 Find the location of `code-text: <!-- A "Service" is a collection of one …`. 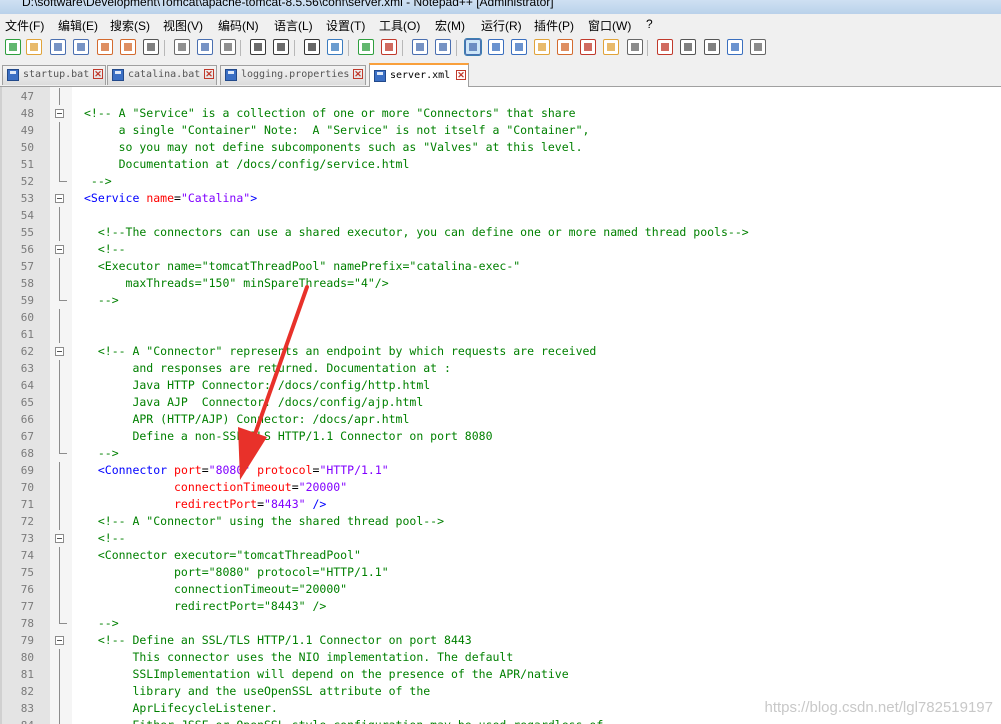

code-text: <!-- A "Service" is a collection of one … is located at coordinates (330, 113).